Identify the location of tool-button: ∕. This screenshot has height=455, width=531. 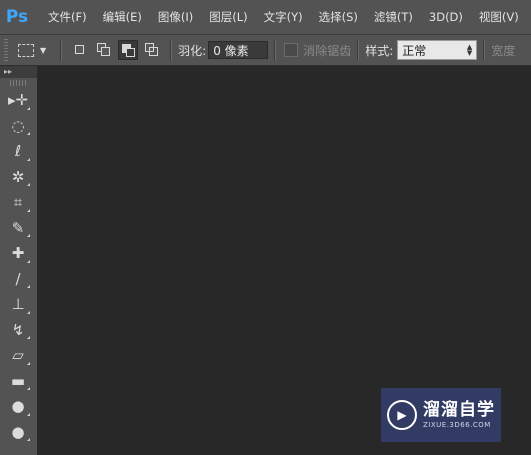
(18, 280).